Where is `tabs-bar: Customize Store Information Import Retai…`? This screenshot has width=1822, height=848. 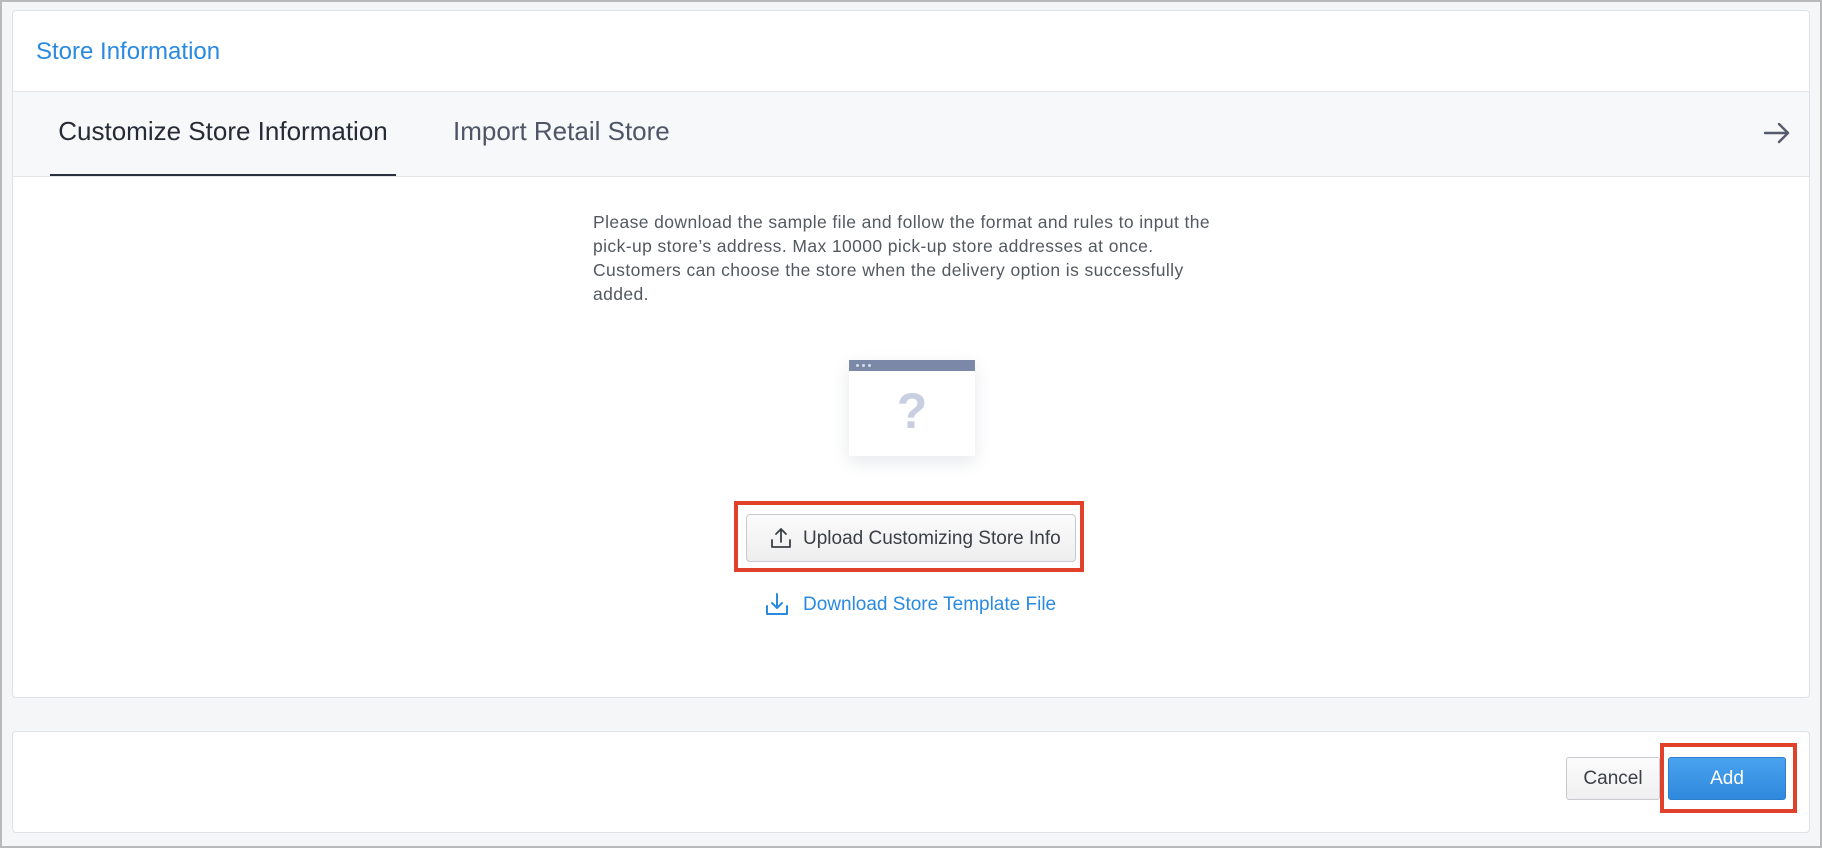
tabs-bar: Customize Store Information Import Retai… is located at coordinates (911, 134).